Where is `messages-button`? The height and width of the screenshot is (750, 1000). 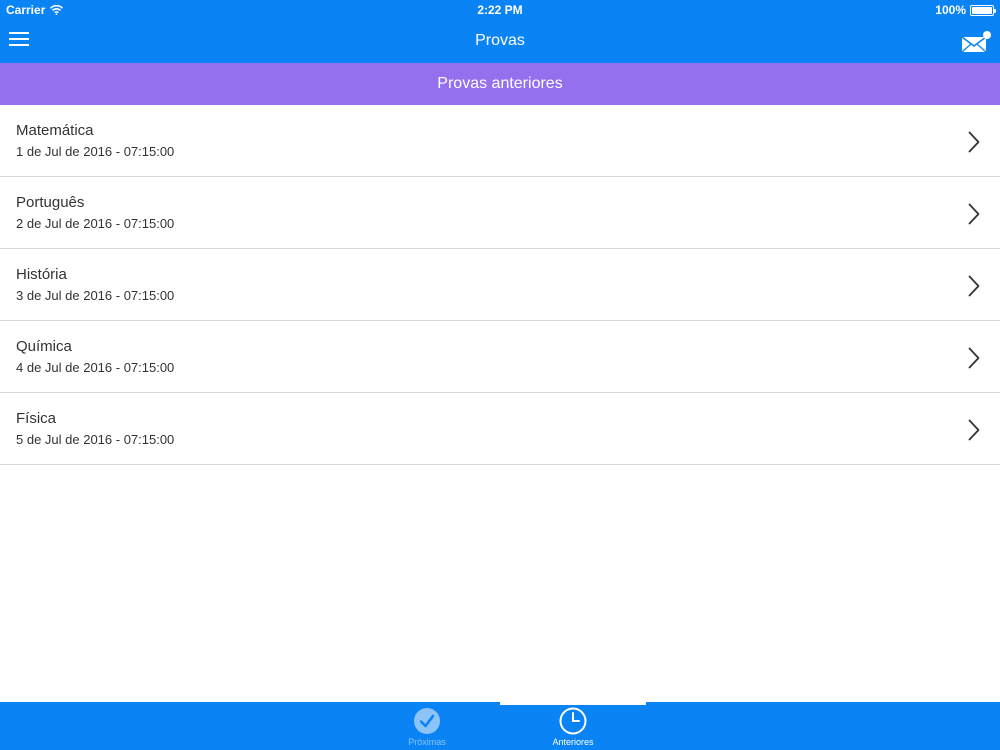
messages-button is located at coordinates (976, 43).